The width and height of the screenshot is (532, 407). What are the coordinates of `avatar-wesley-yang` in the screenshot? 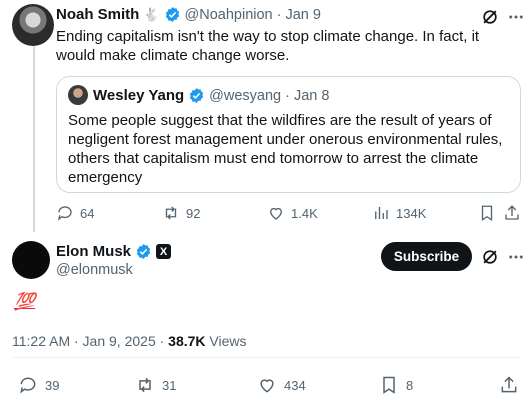 It's located at (78, 95).